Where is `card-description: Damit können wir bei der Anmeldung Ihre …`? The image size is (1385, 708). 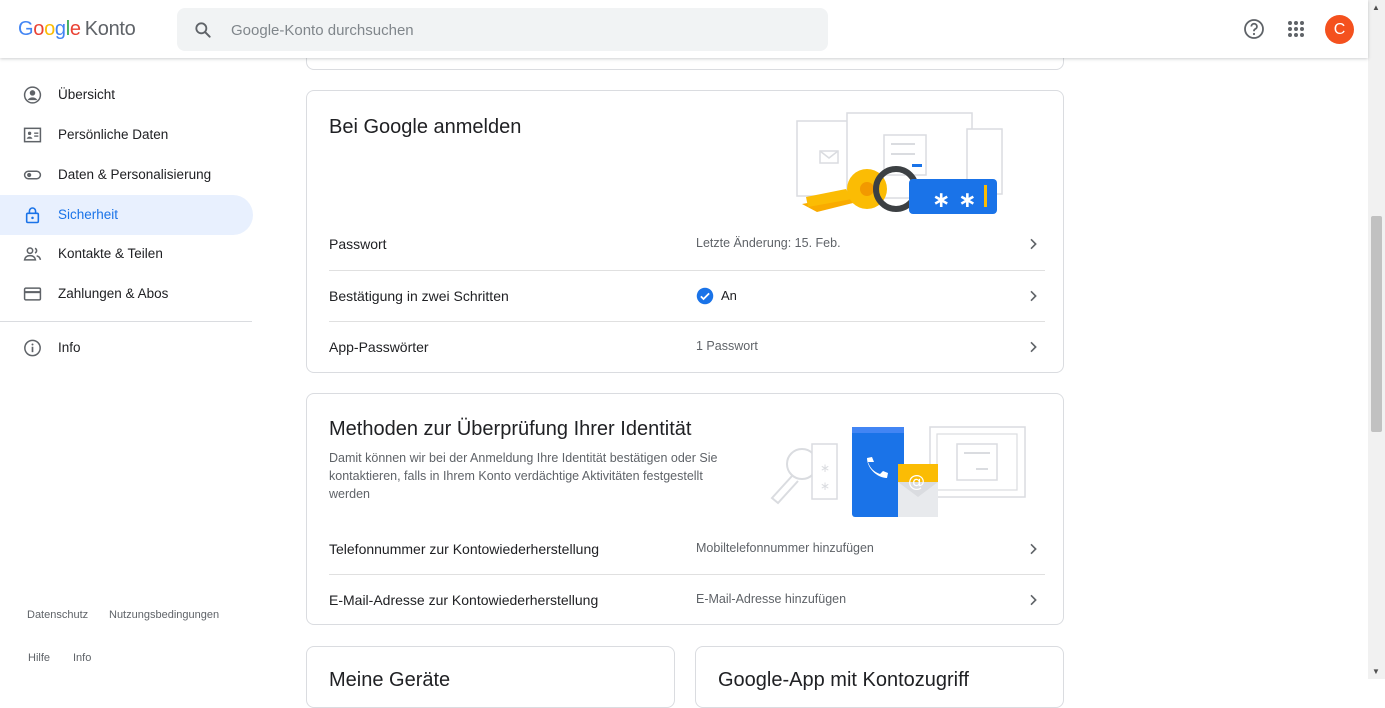
card-description: Damit können wir bei der Anmeldung Ihre … is located at coordinates (523, 476).